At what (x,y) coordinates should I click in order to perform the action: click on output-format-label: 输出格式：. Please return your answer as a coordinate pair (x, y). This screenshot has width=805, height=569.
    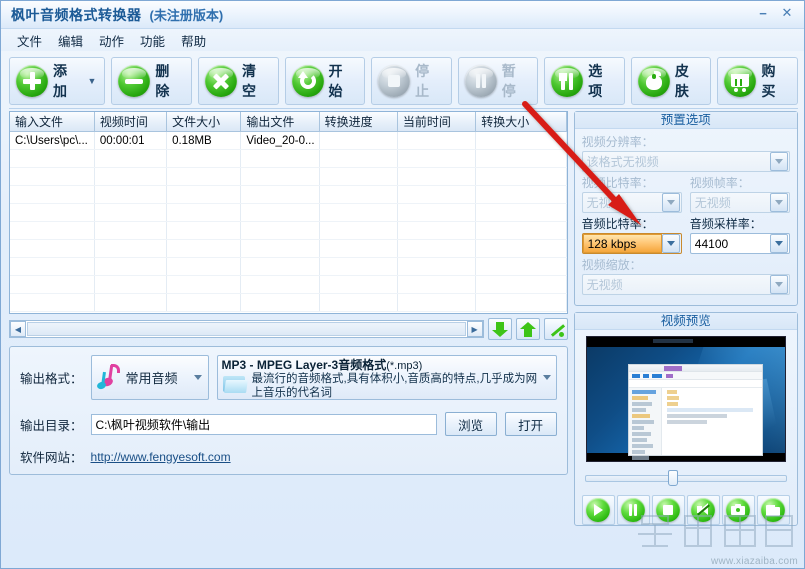
    Looking at the image, I should click on (51, 379).